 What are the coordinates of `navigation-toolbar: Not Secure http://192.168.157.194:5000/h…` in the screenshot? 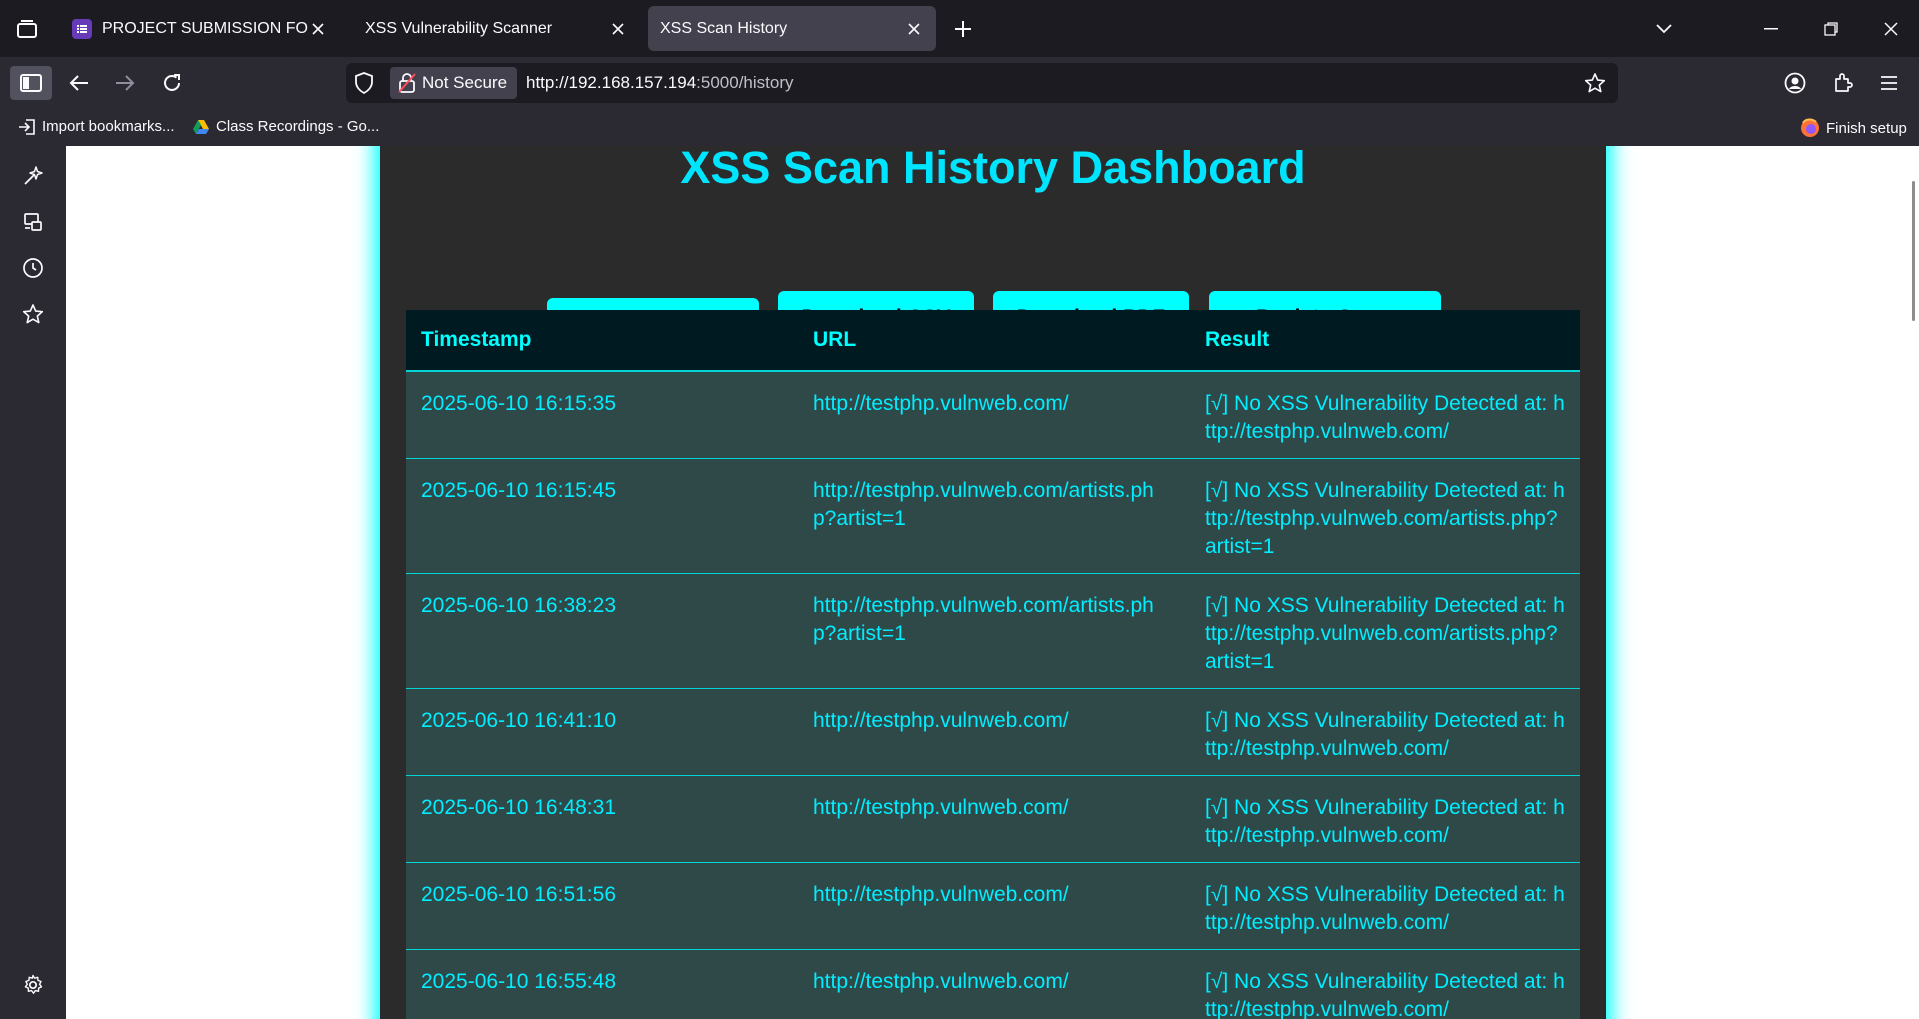 It's located at (959, 83).